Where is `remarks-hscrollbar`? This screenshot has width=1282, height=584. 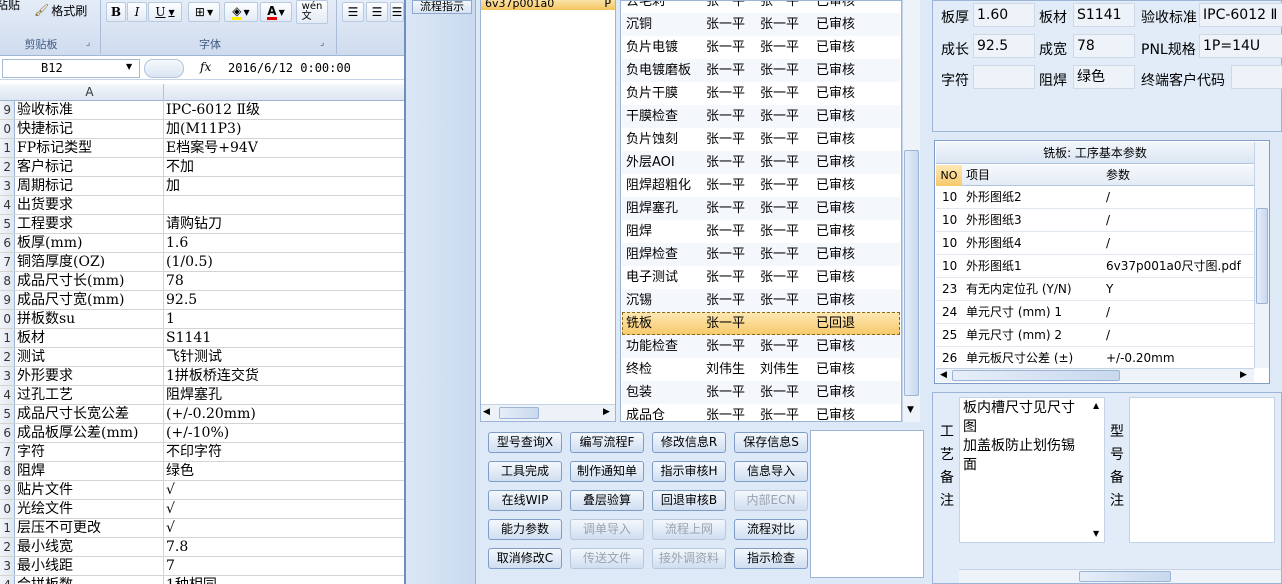
remarks-hscrollbar is located at coordinates (1120, 576).